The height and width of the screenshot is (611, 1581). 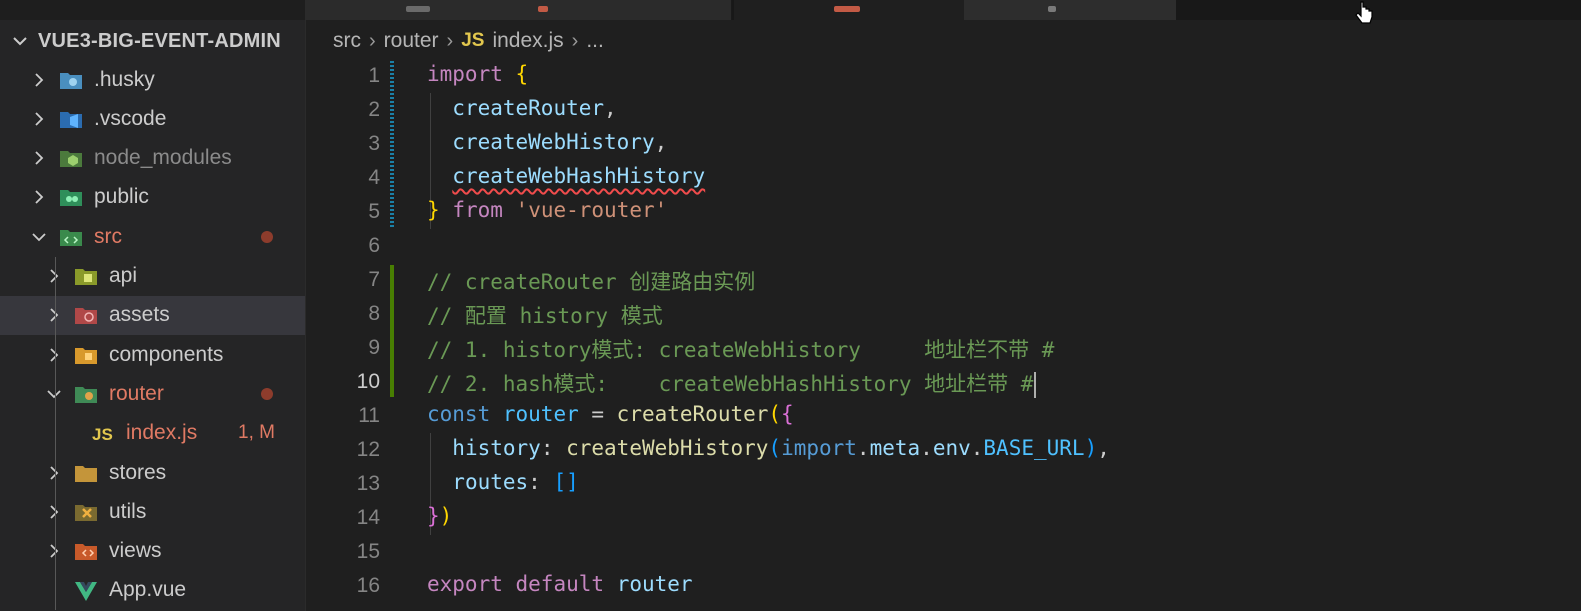 What do you see at coordinates (433, 210) in the screenshot?
I see `code-token: }` at bounding box center [433, 210].